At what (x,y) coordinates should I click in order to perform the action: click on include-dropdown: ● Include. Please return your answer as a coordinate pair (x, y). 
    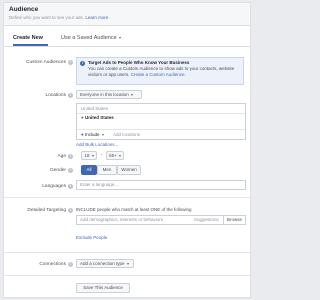
    Looking at the image, I should click on (92, 135).